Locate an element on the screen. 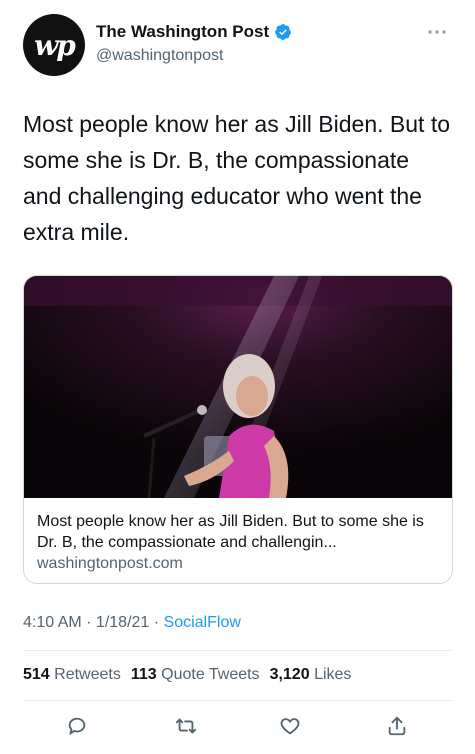  quote-tweets-stat: 113 Quote Tweets is located at coordinates (195, 675).